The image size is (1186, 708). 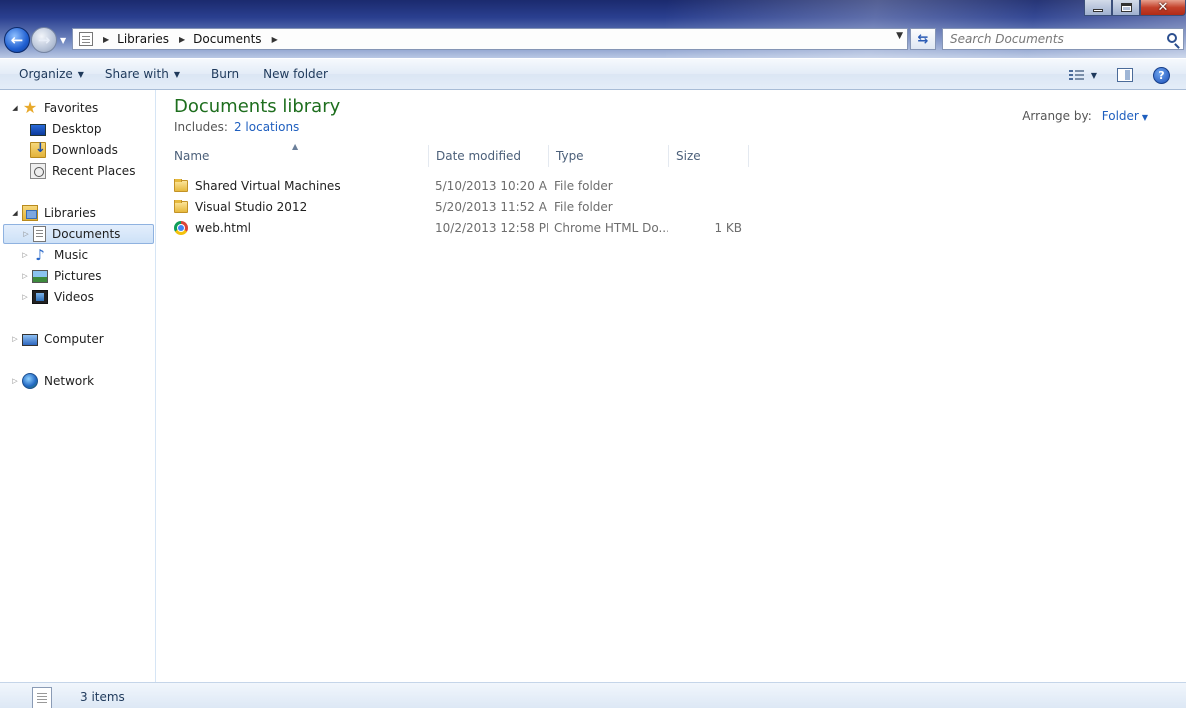 I want to click on refresh-button: ⇆, so click(x=923, y=39).